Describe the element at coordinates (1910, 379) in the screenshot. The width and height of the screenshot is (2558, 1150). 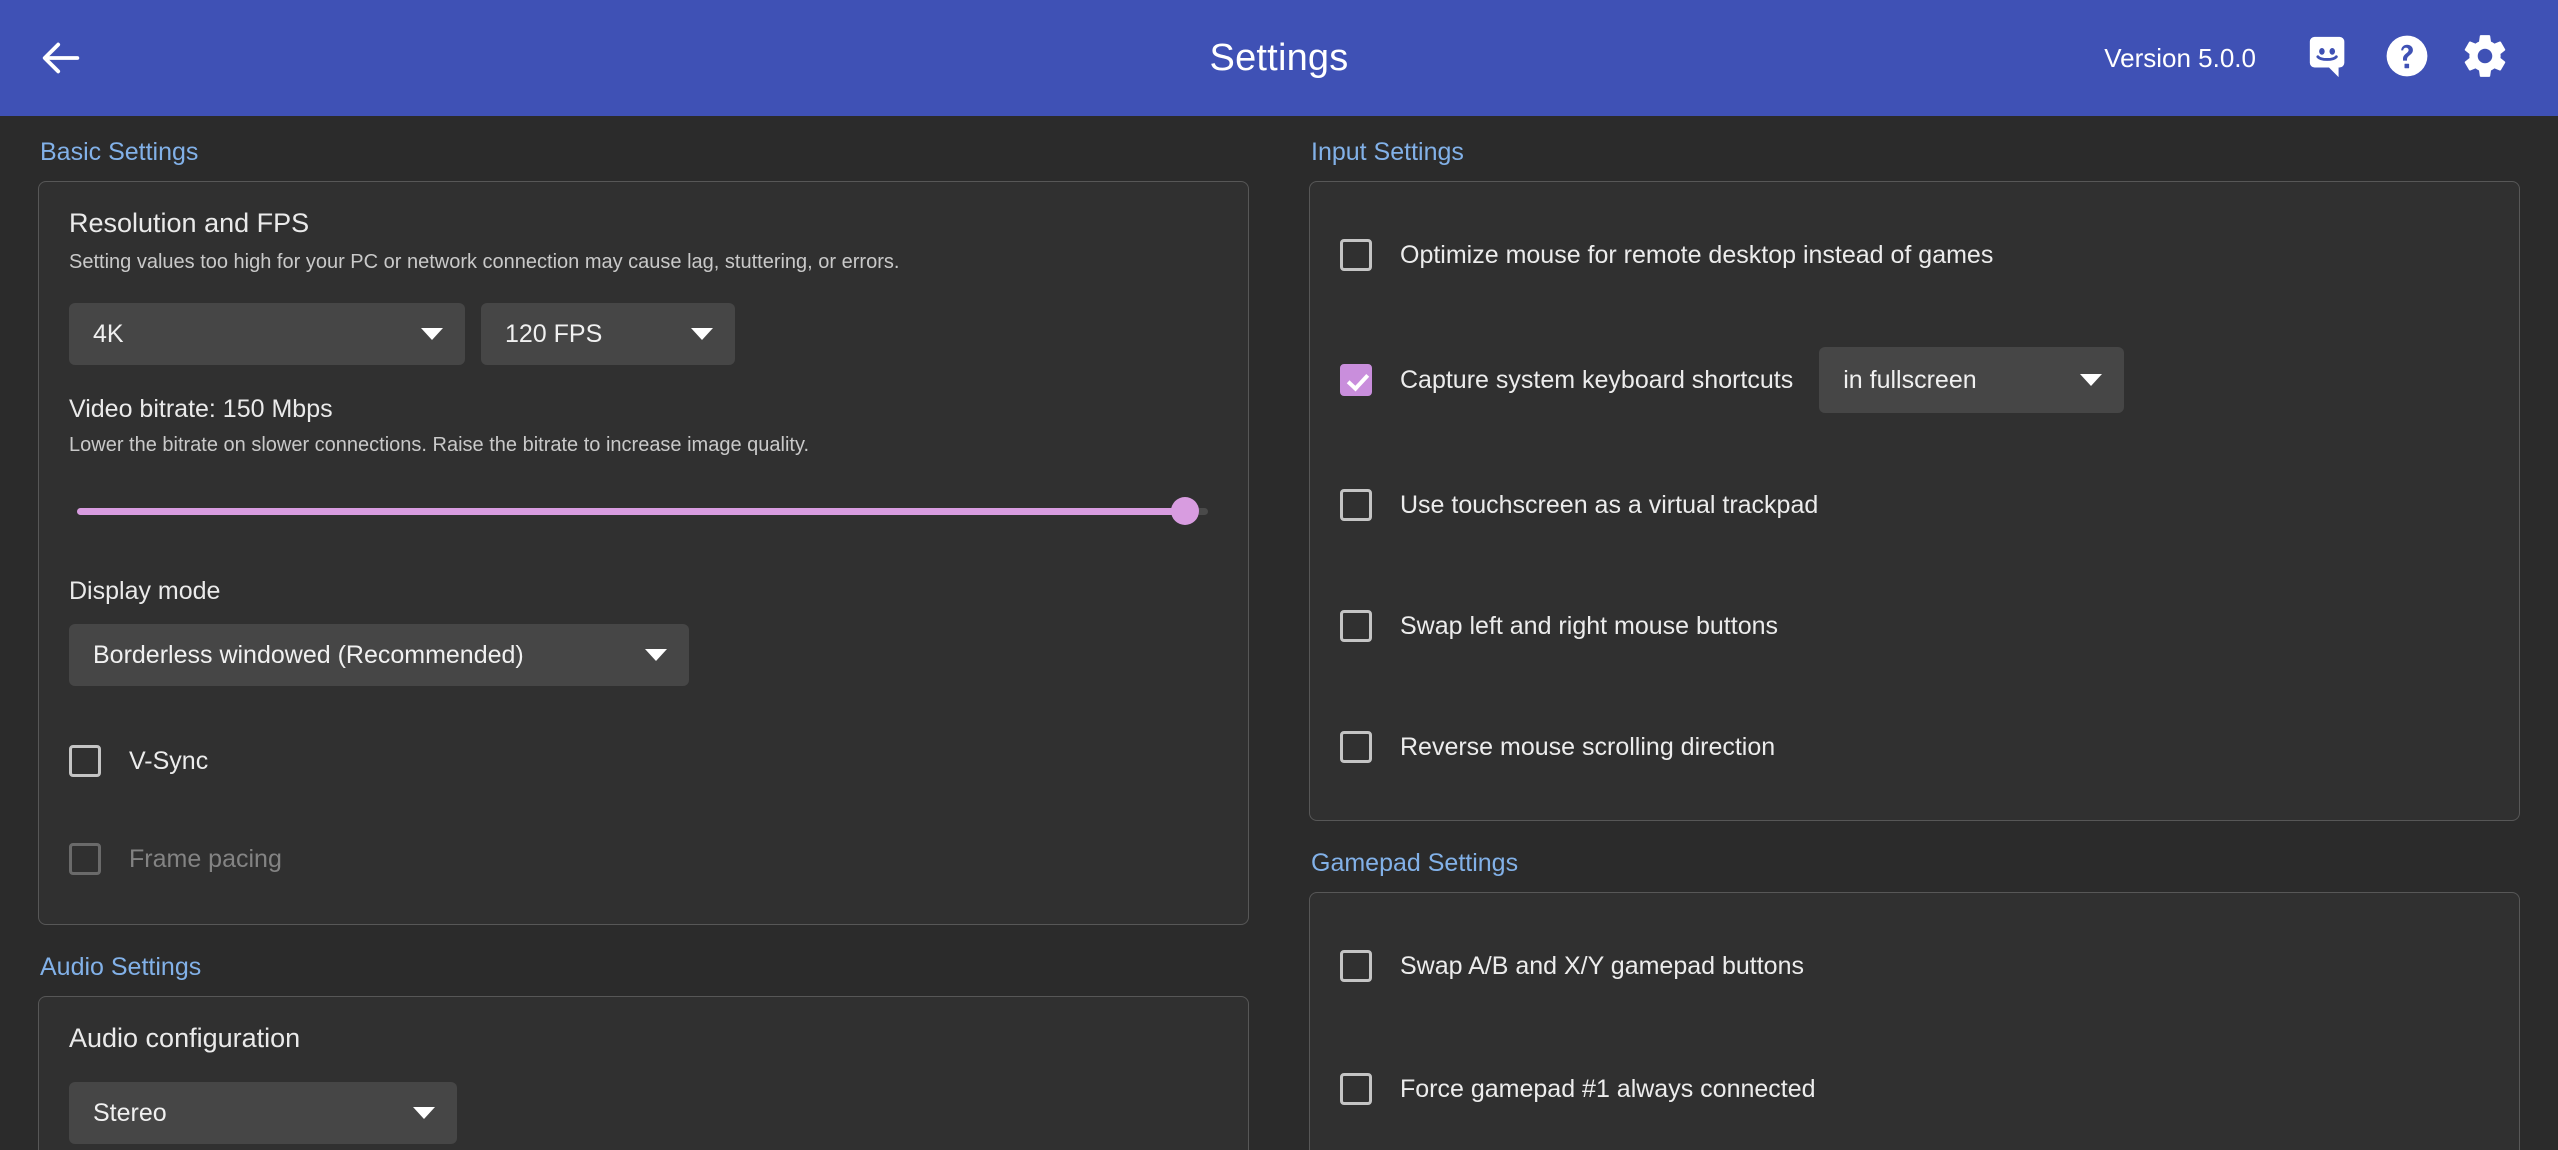
I see `capture-shortcuts-scope-value: in fullscreen` at that location.